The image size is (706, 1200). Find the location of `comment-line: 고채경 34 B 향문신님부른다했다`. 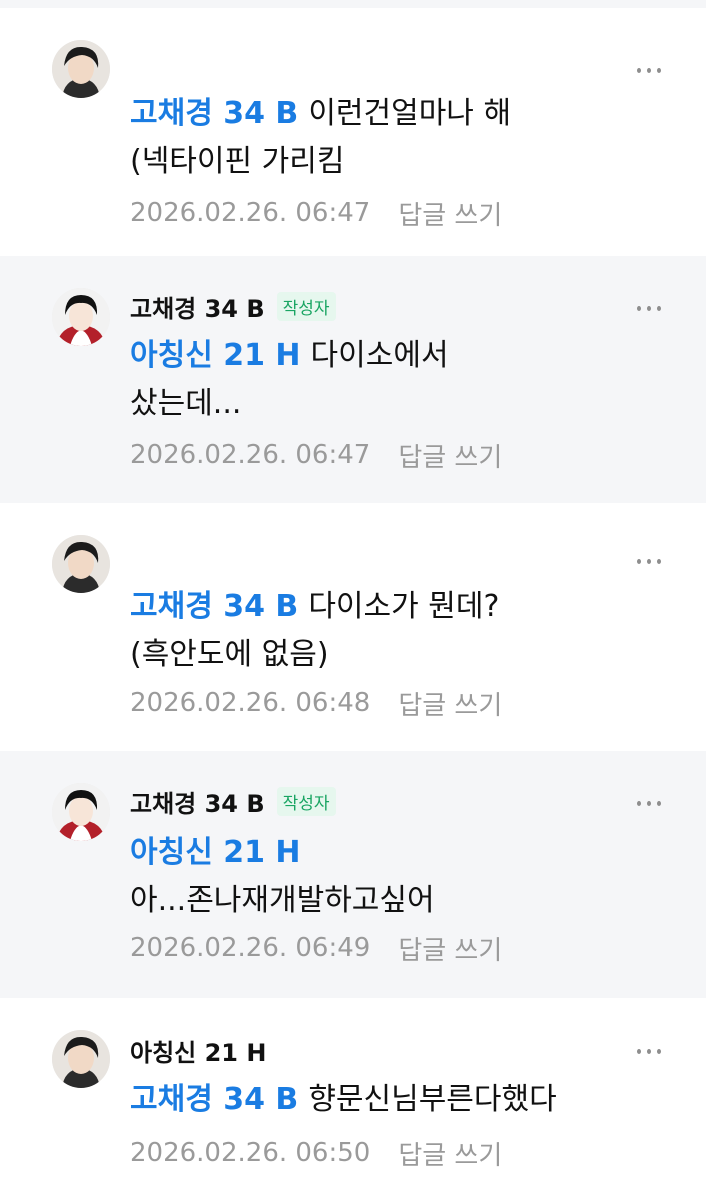

comment-line: 고채경 34 B 향문신님부른다했다 is located at coordinates (388, 1100).